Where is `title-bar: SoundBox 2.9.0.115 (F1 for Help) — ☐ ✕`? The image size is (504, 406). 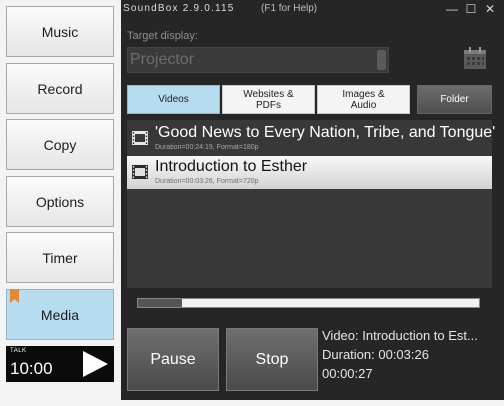
title-bar: SoundBox 2.9.0.115 (F1 for Help) — ☐ ✕ is located at coordinates (312, 9).